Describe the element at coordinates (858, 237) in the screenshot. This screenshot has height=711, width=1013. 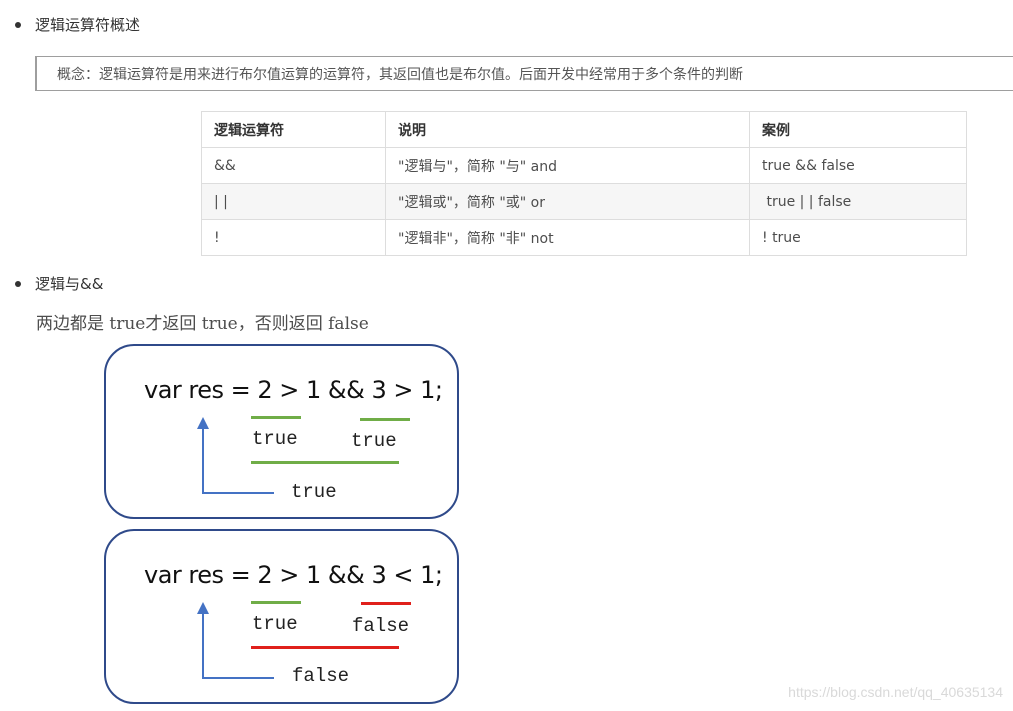
I see `cell-example: ! true` at that location.